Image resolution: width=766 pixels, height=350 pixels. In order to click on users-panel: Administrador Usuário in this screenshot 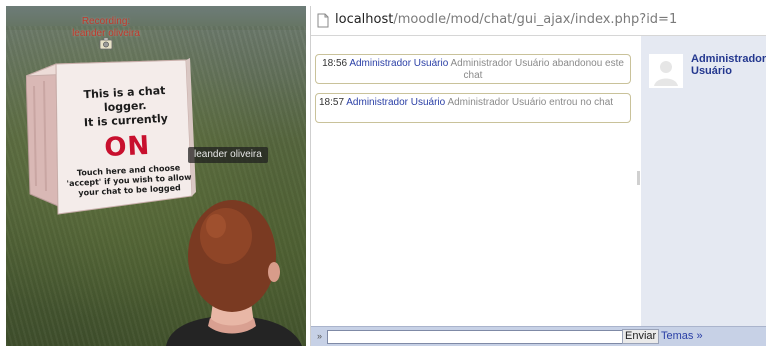, I will do `click(703, 181)`.